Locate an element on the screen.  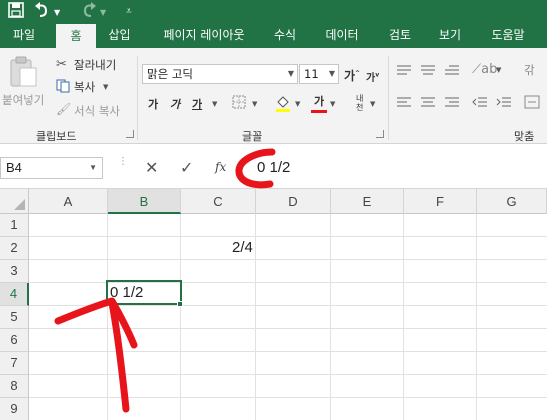
row-header-4: 4 is located at coordinates (14, 294).